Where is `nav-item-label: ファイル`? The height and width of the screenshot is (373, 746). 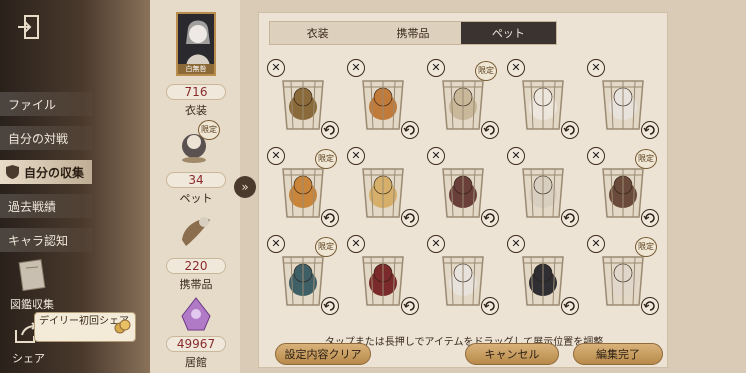 nav-item-label: ファイル is located at coordinates (32, 104).